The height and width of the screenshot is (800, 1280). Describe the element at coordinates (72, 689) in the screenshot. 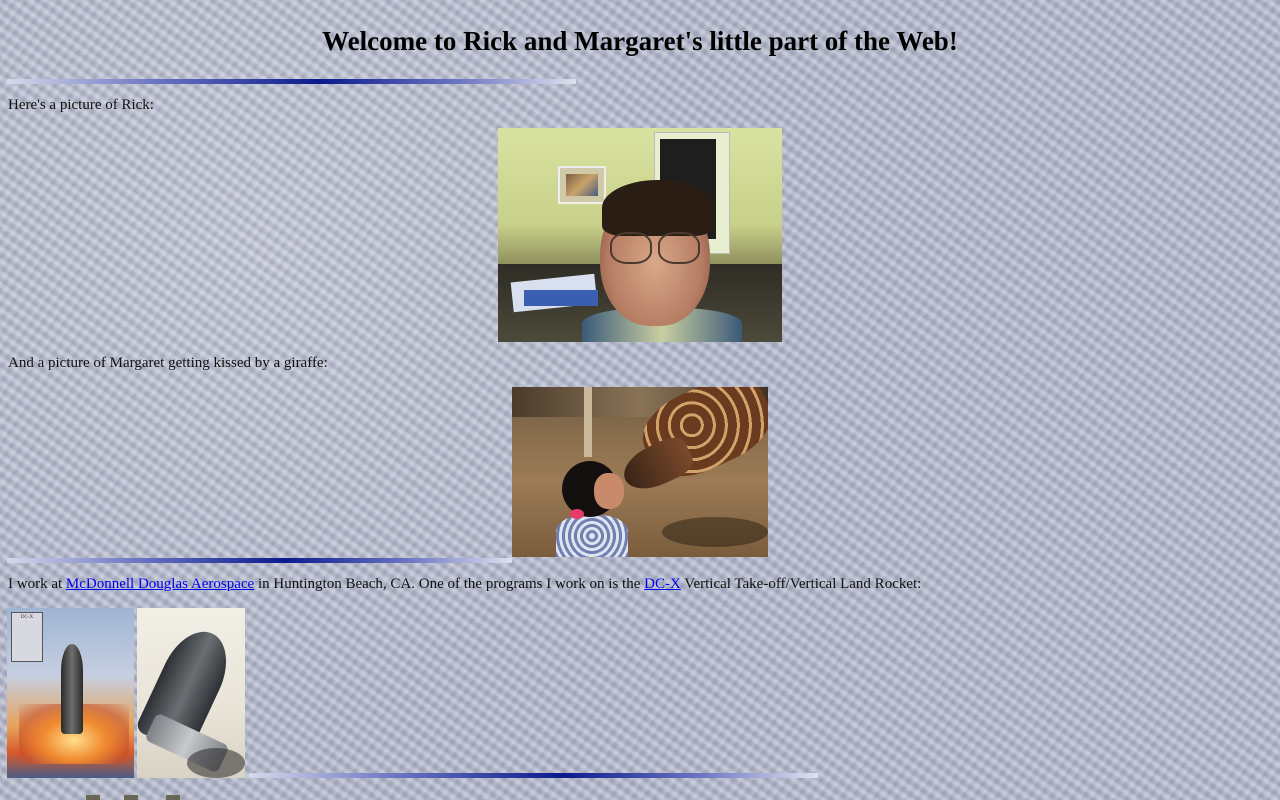

I see `rocket-body` at that location.